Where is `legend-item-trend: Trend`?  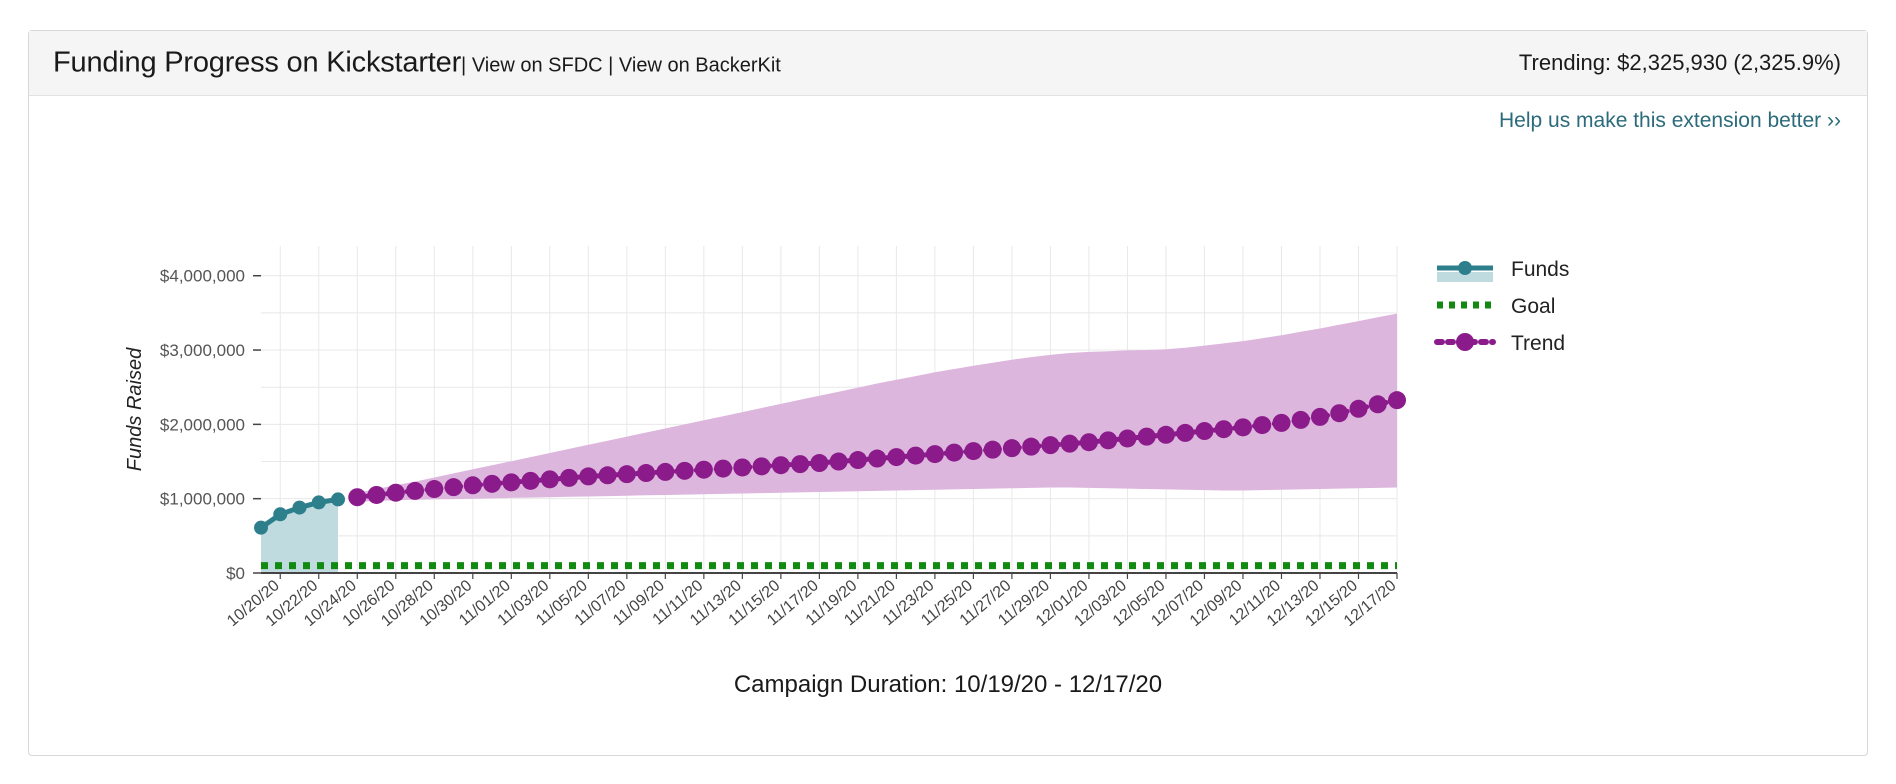
legend-item-trend: Trend is located at coordinates (1499, 343).